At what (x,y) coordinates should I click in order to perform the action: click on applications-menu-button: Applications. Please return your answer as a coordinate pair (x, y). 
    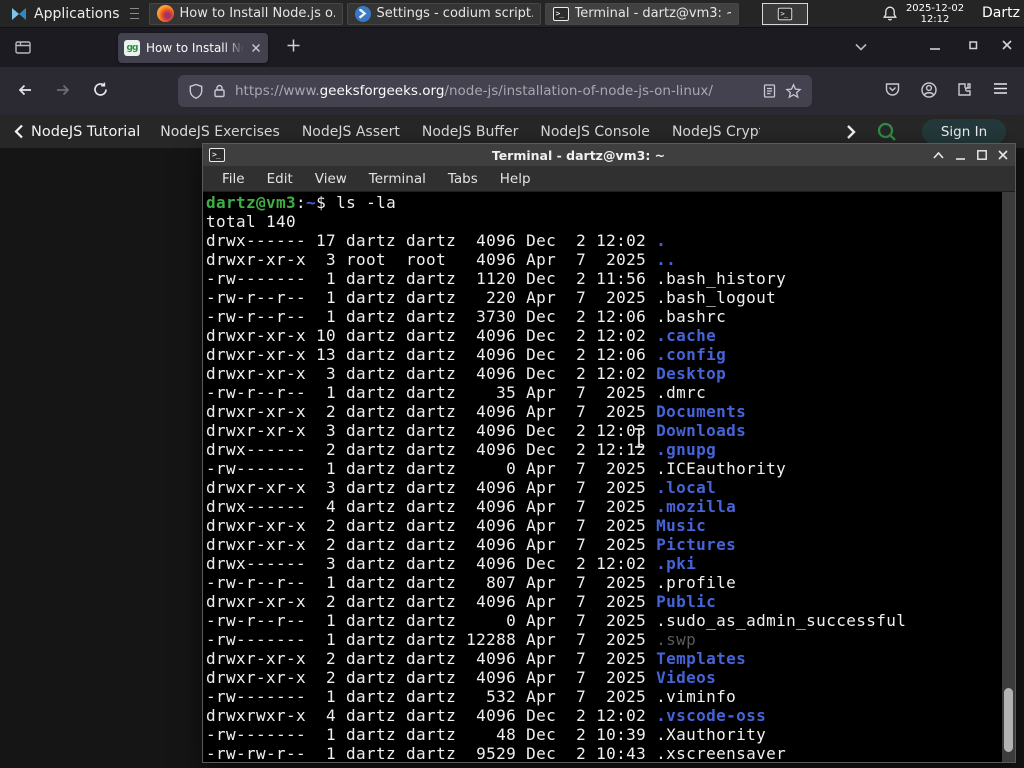
    Looking at the image, I should click on (74, 14).